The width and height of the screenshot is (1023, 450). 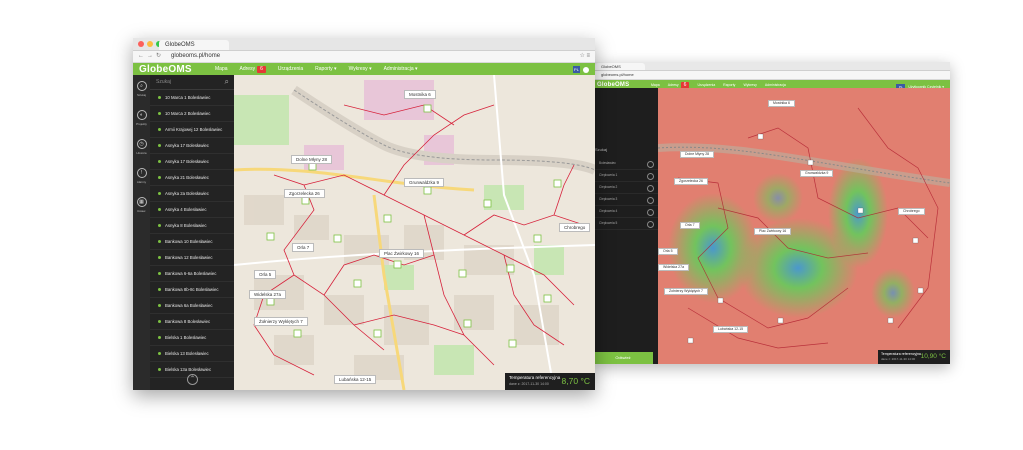 What do you see at coordinates (575, 381) in the screenshot?
I see `temperature-value: 8,70 °C` at bounding box center [575, 381].